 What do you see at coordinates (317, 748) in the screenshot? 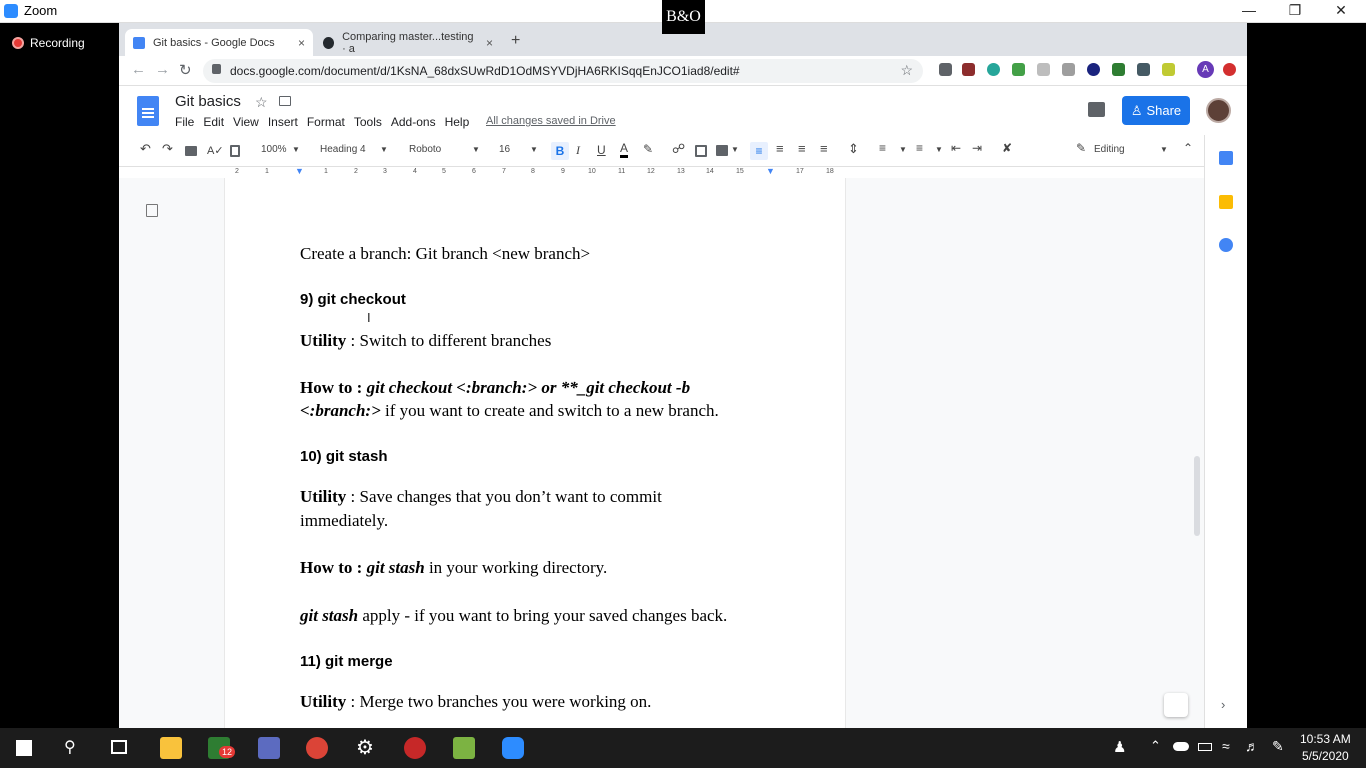
I see `chrome-icon` at bounding box center [317, 748].